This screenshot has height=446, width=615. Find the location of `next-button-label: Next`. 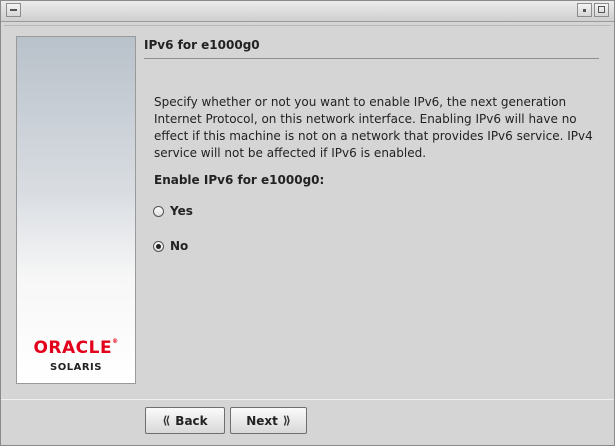

next-button-label: Next is located at coordinates (262, 420).